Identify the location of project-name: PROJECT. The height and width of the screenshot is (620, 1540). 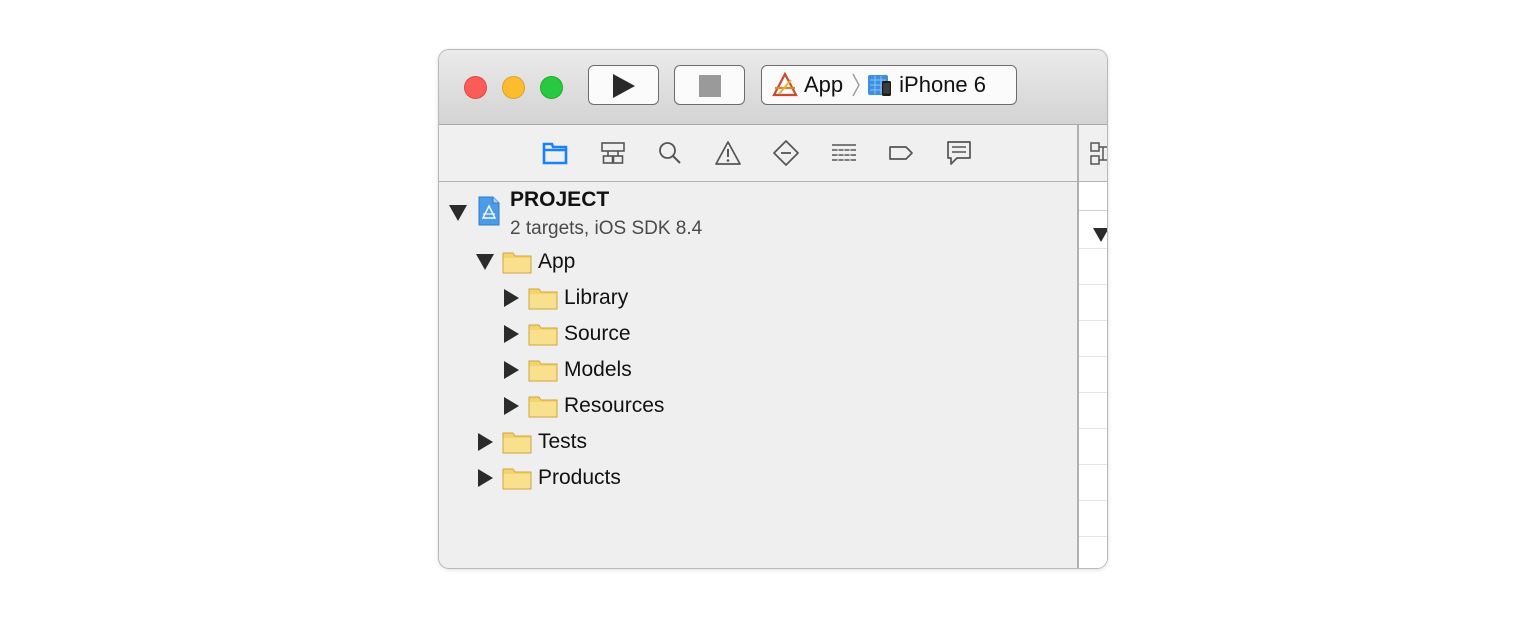
(560, 199).